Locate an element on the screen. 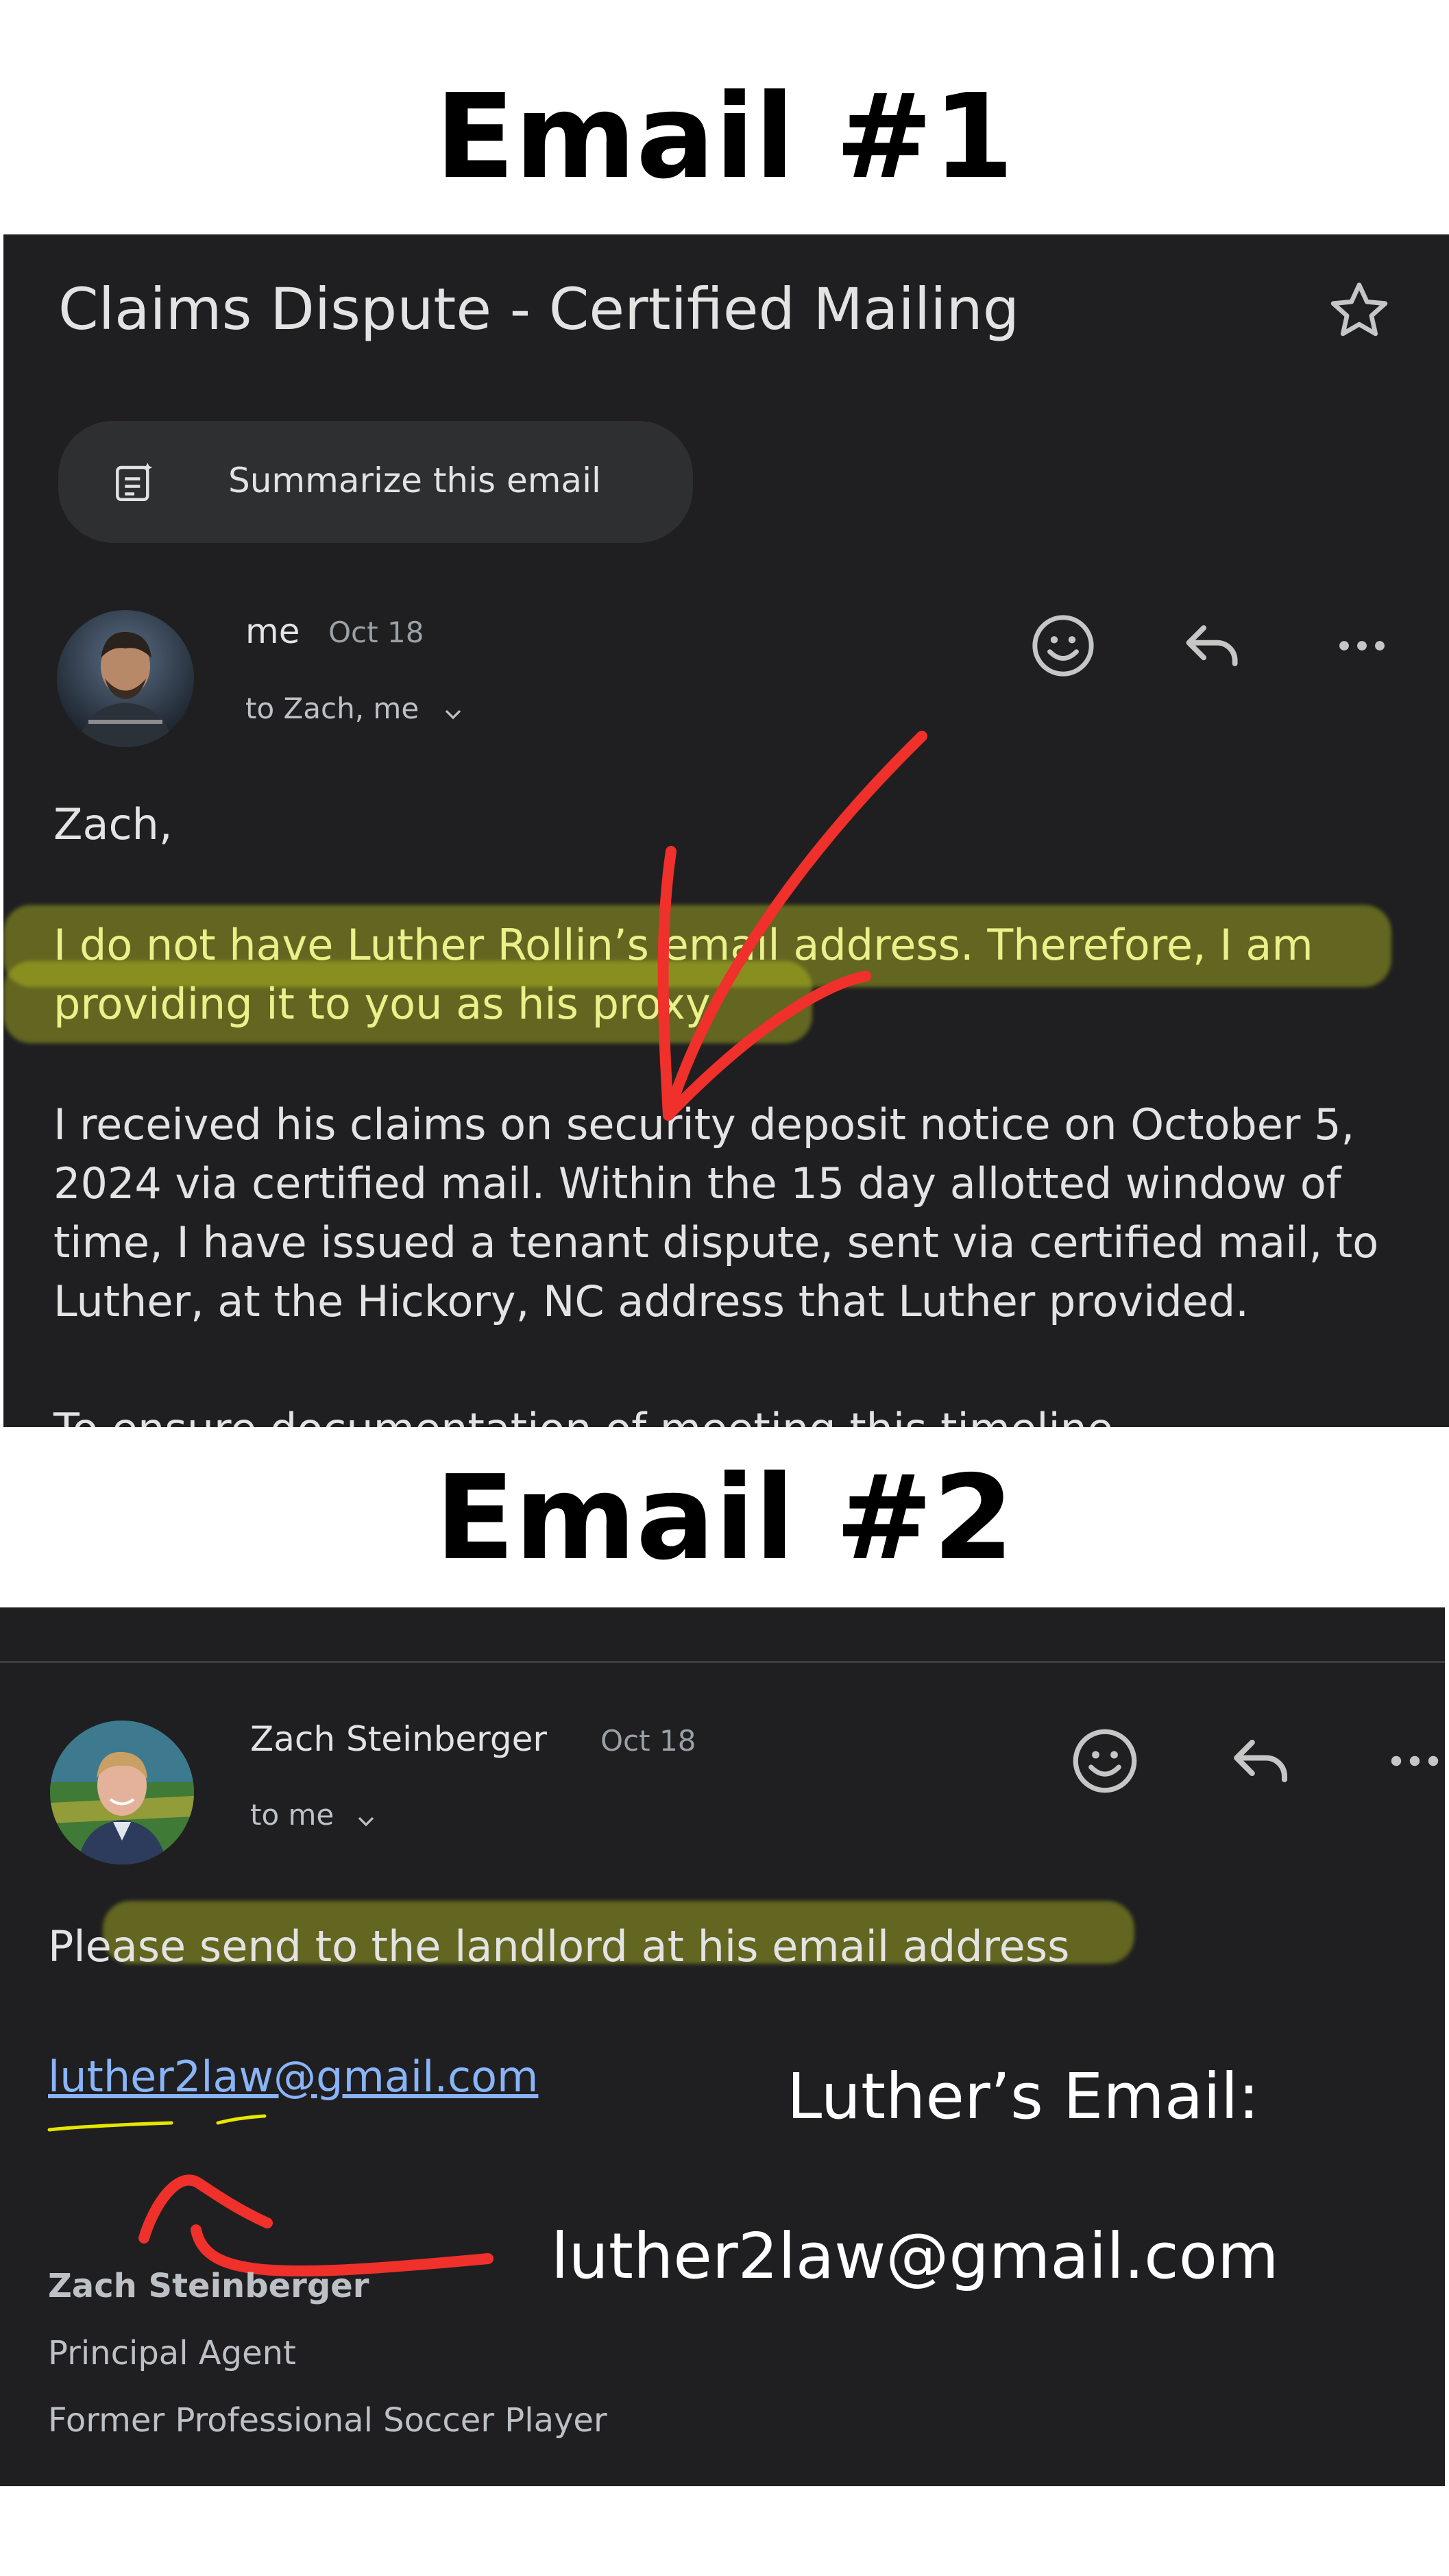 This screenshot has width=1449, height=2576. red-arrow-annotation is located at coordinates (792, 926).